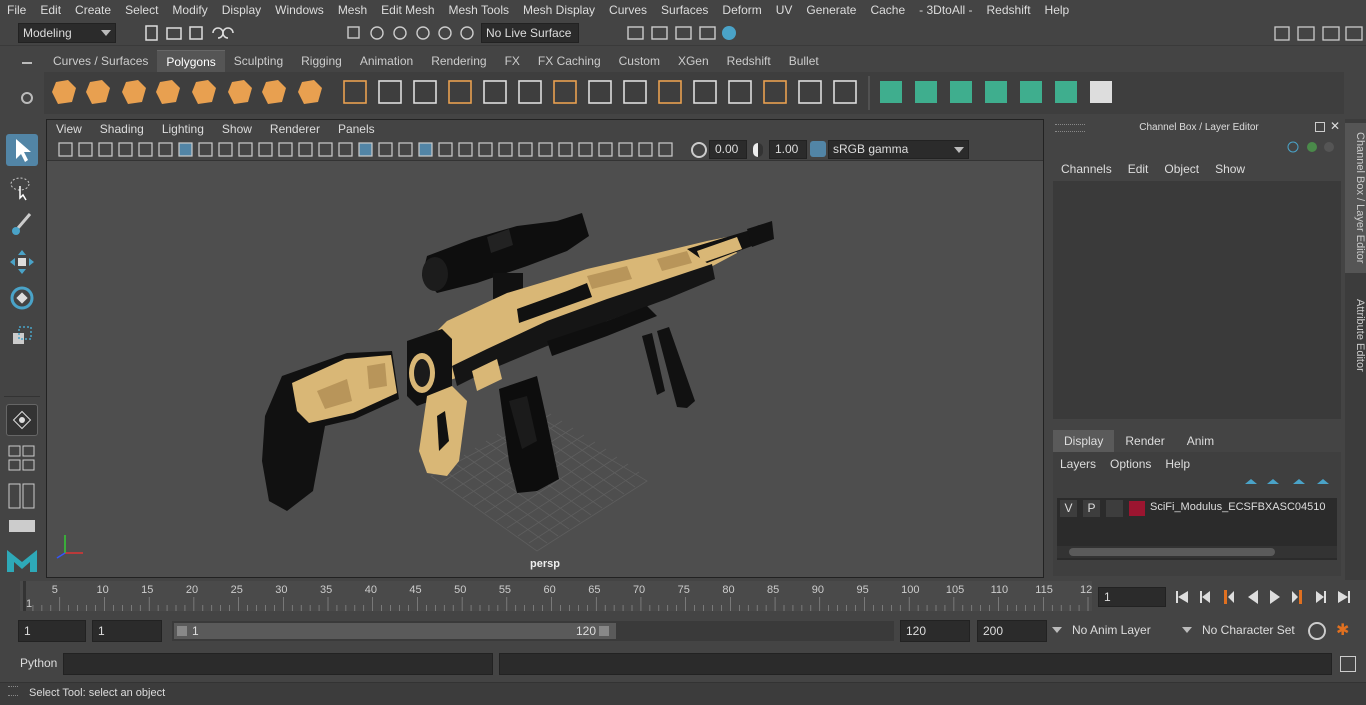  Describe the element at coordinates (479, 10) in the screenshot. I see `menu-item-mesh-tools: Mesh Tools` at that location.